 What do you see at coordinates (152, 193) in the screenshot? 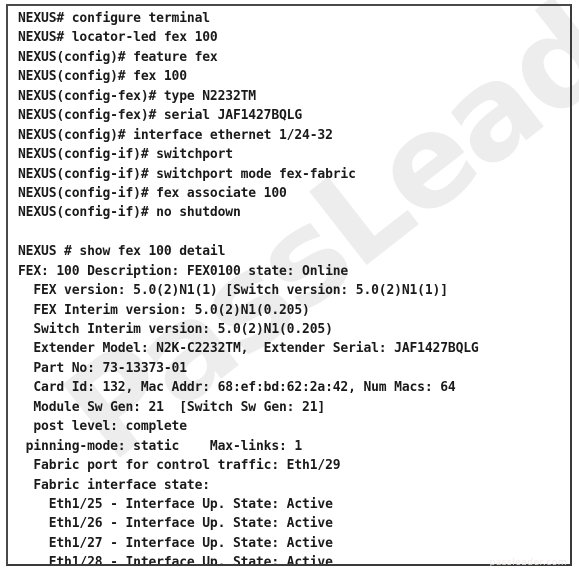
I see `terminal-line-cmd-fex-associate: NEXUS(config-if)# fex associate 100` at bounding box center [152, 193].